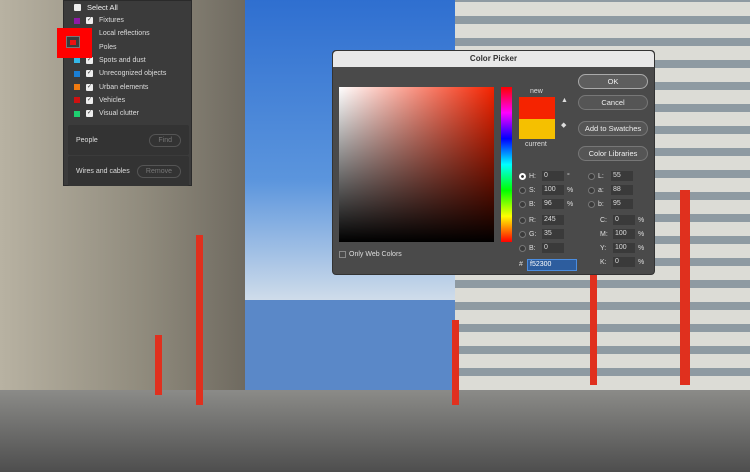 This screenshot has width=750, height=472. Describe the element at coordinates (124, 34) in the screenshot. I see `layer-label: Local reflections` at that location.